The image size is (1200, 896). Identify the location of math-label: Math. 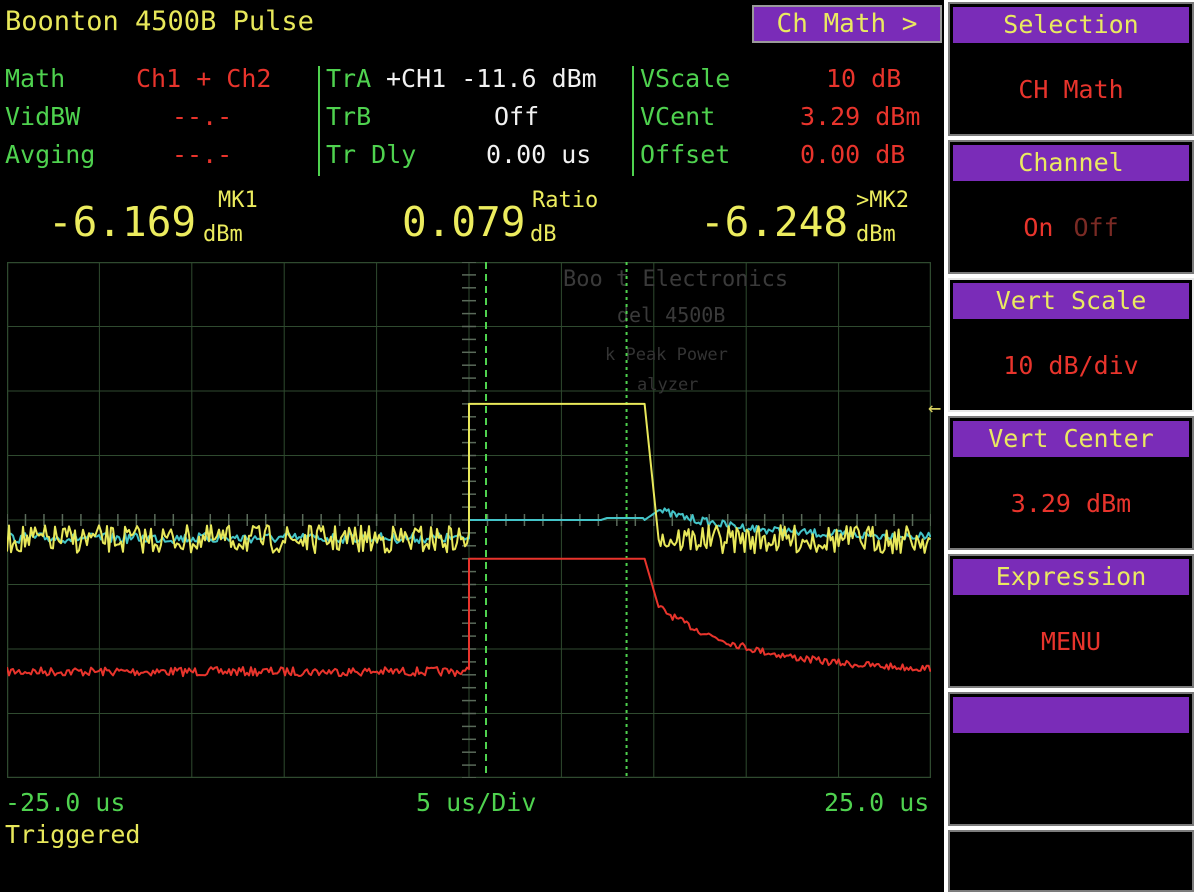
(35, 78).